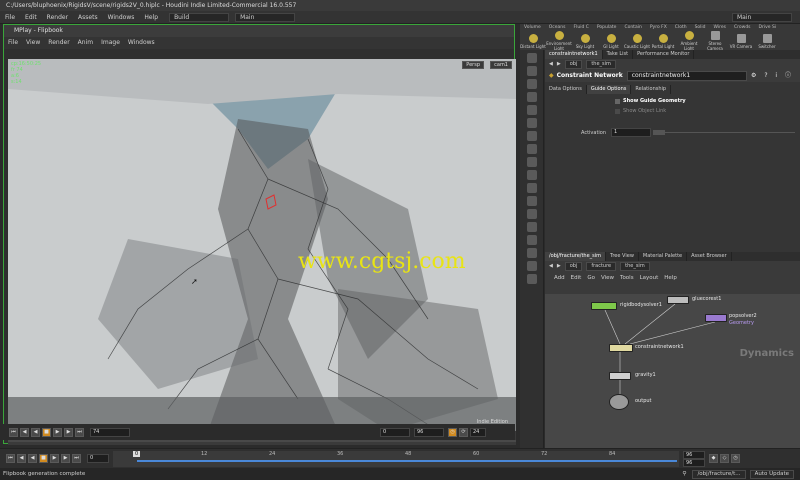  I want to click on stereo-camera-tool: Stereo Camera, so click(715, 41).